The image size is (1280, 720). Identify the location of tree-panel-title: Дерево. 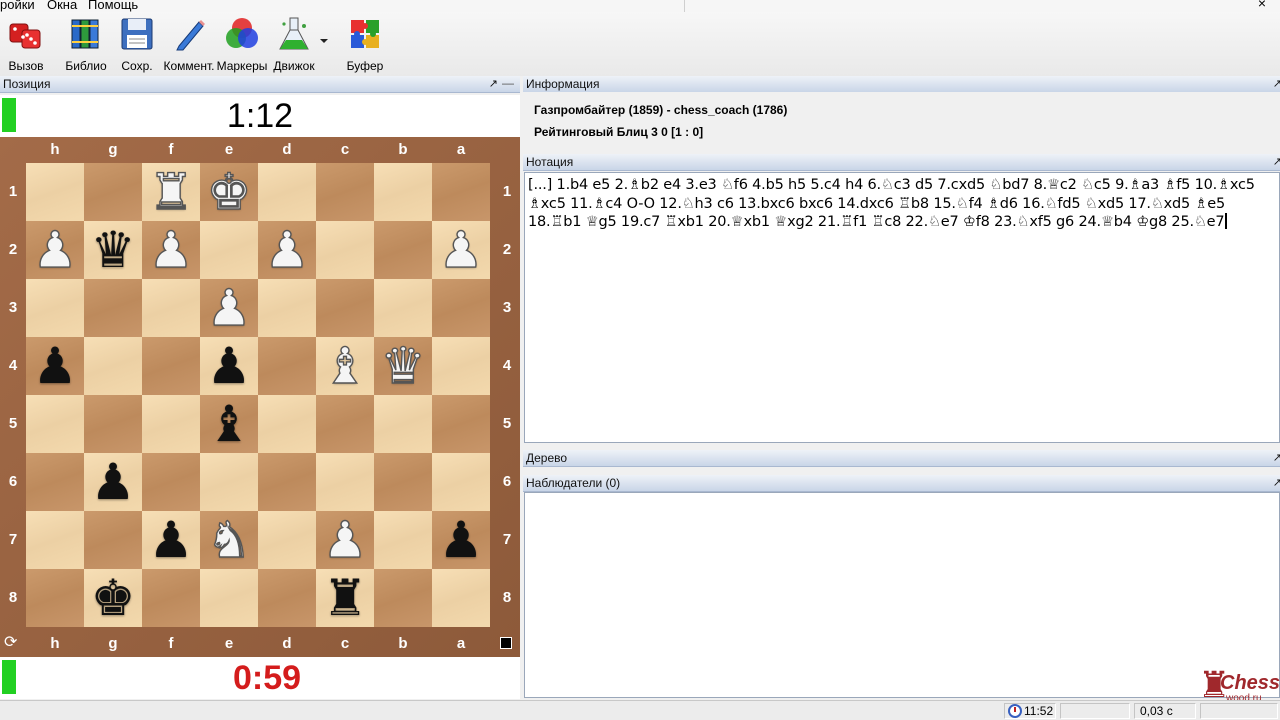
(547, 458).